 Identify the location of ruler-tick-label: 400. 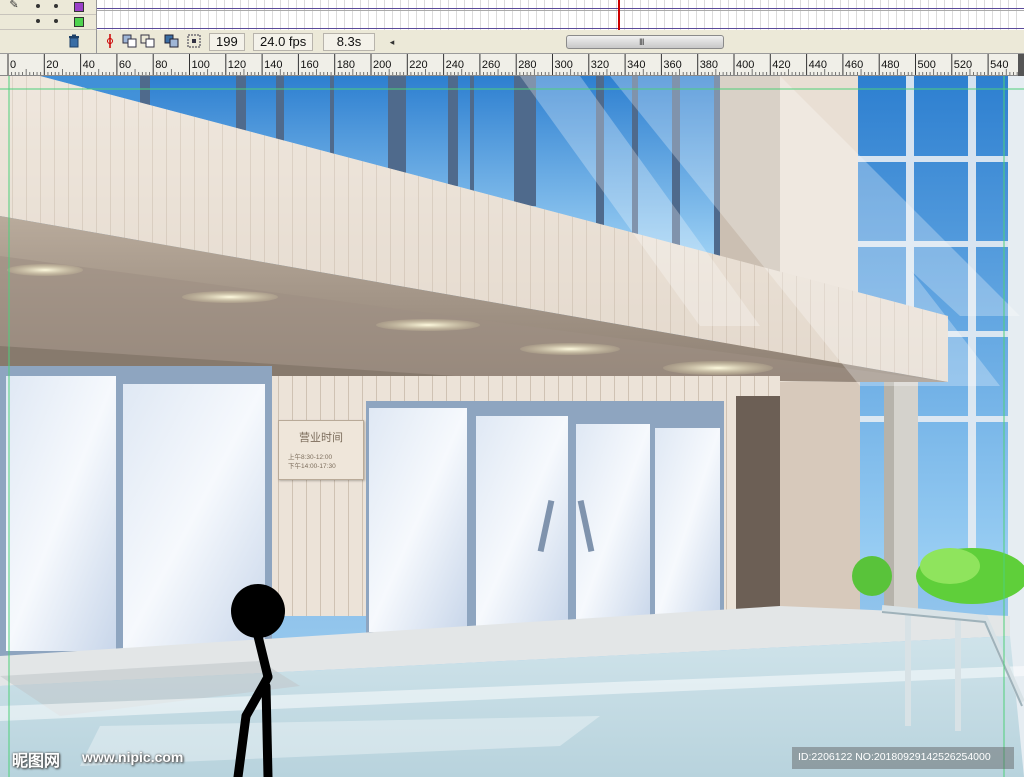
(745, 65).